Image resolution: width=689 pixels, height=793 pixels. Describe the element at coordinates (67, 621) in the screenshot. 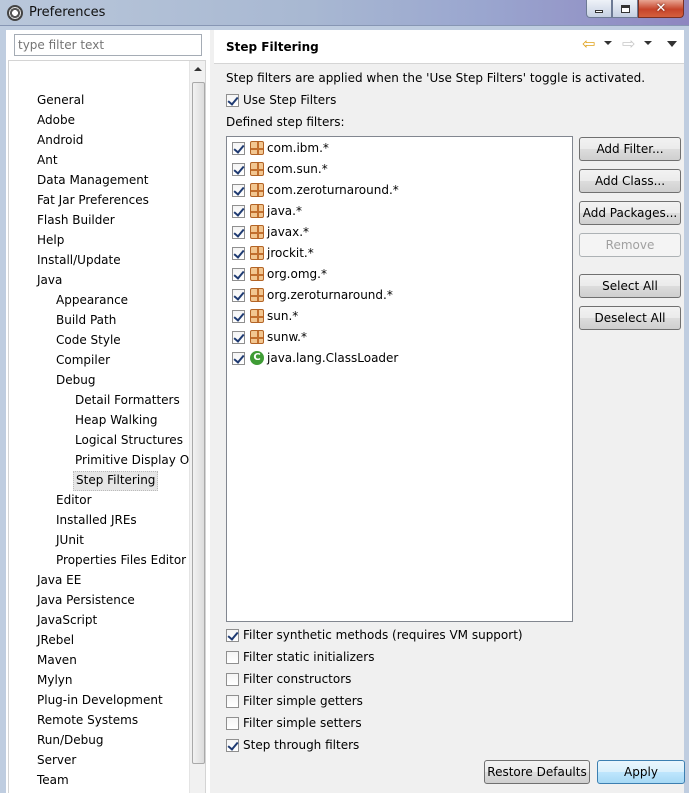

I see `sidebar-item: JavaScript` at that location.